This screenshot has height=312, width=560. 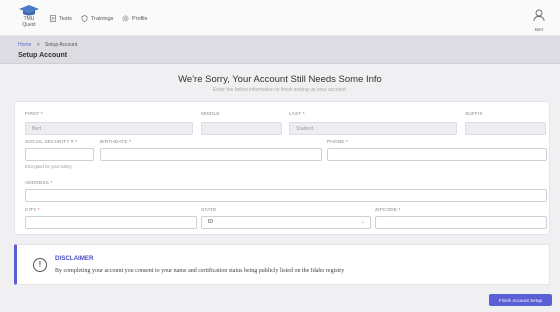 I want to click on city-label-text: CITY, so click(x=31, y=210).